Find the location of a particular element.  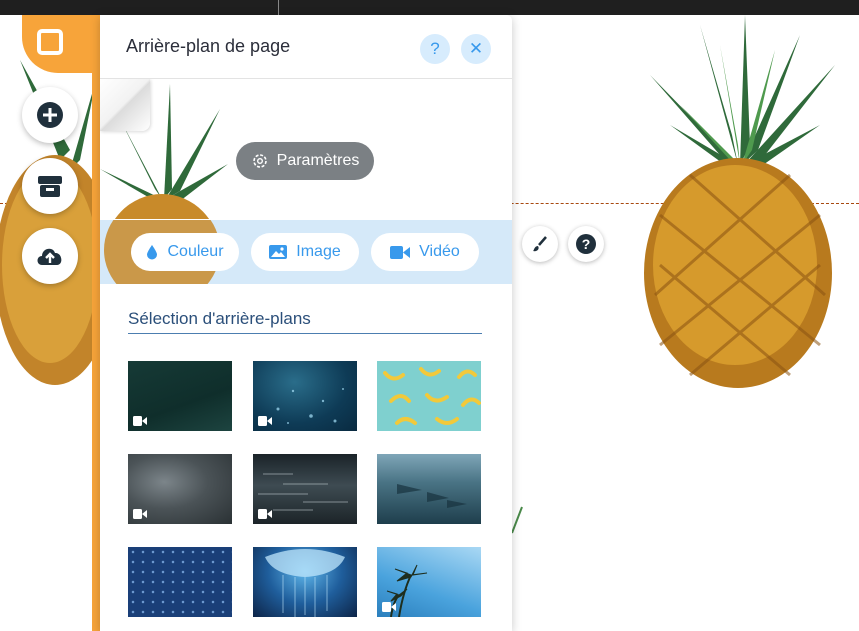

jellyfish-shape is located at coordinates (305, 583).